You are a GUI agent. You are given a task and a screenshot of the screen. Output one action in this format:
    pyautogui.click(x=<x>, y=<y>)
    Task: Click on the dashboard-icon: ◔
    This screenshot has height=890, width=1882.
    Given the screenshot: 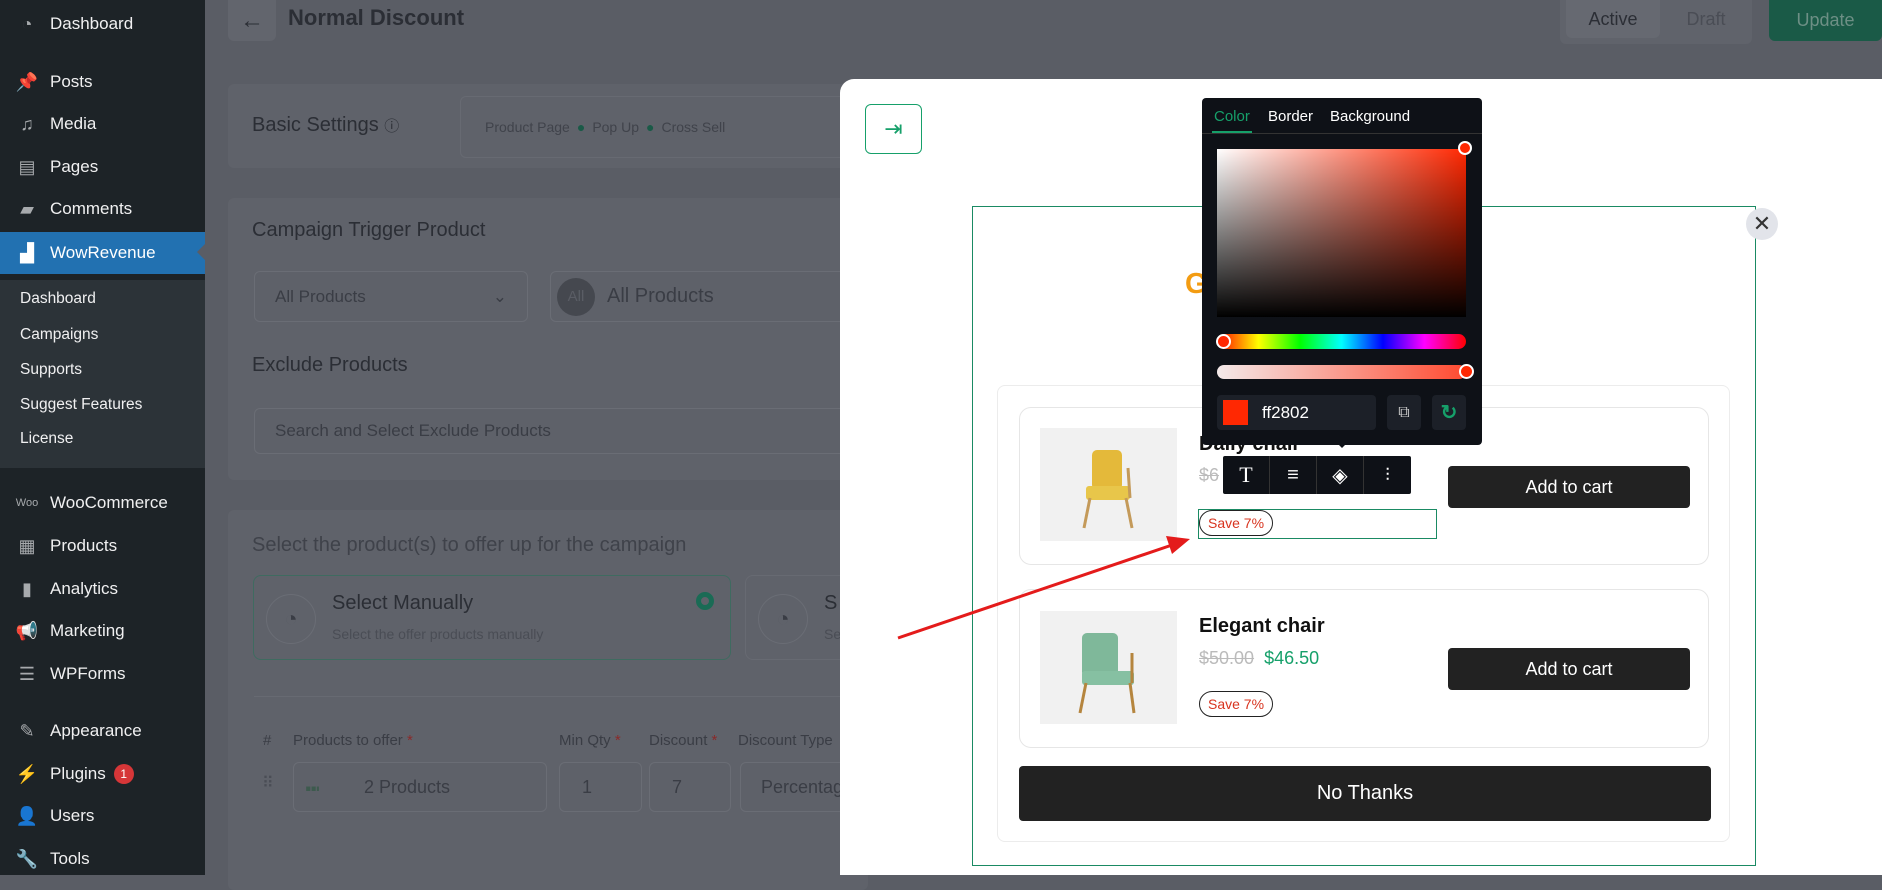 What is the action you would take?
    pyautogui.click(x=27, y=23)
    